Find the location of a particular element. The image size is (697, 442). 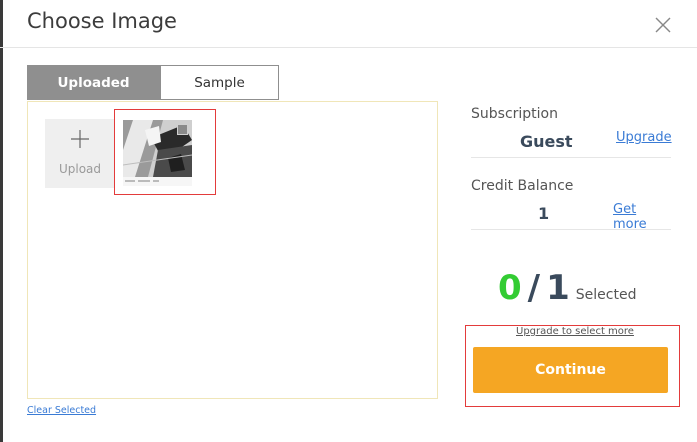

dialog-header: Choose Image is located at coordinates (348, 24).